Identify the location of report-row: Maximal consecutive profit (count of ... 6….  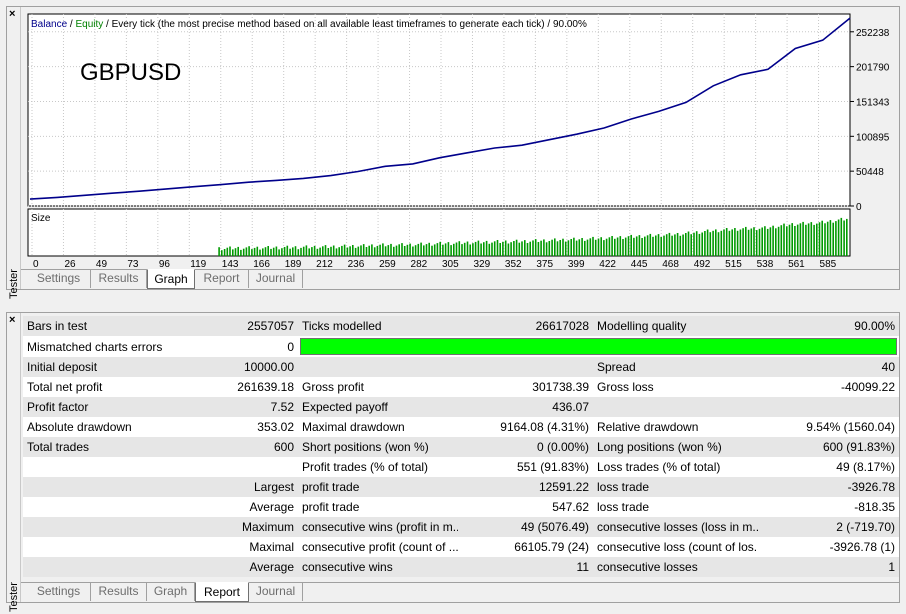
(461, 547).